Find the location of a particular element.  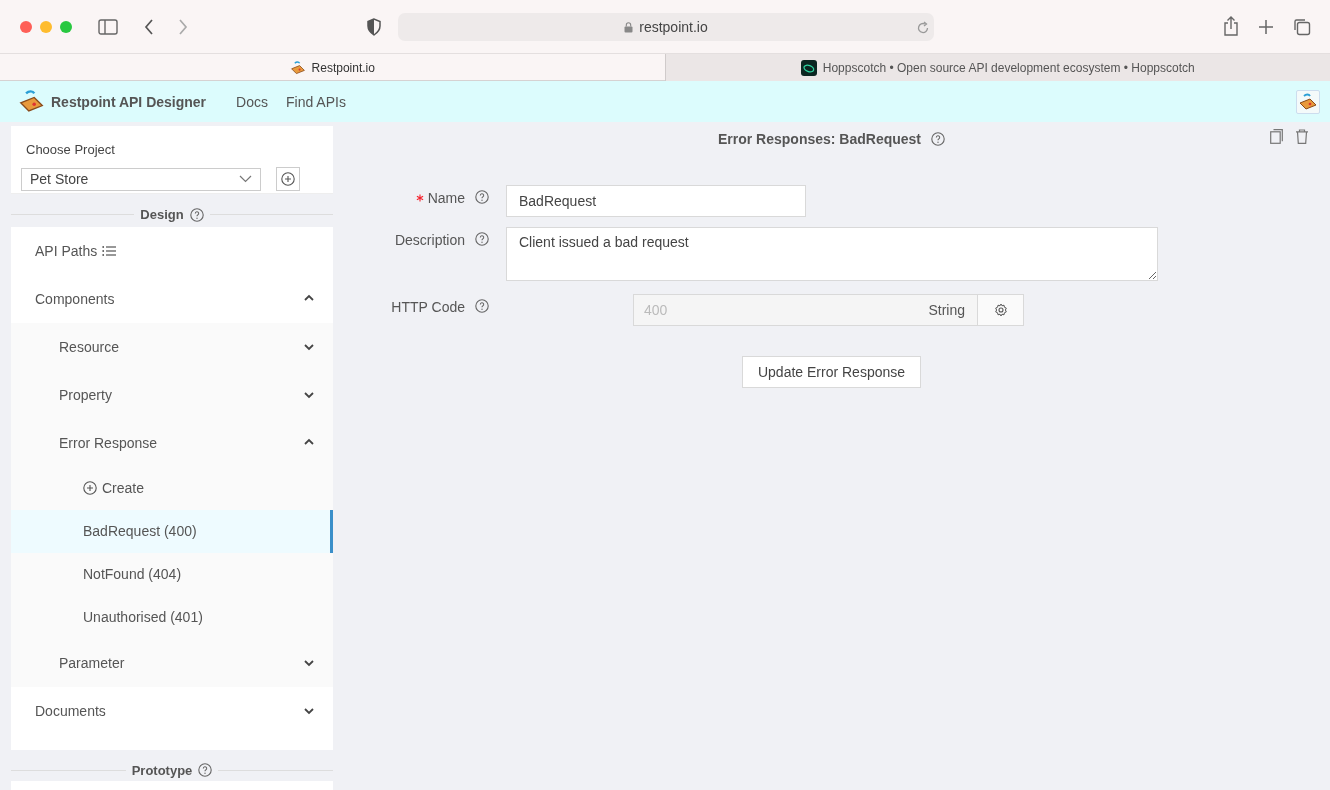

tabs-icon is located at coordinates (1302, 27).